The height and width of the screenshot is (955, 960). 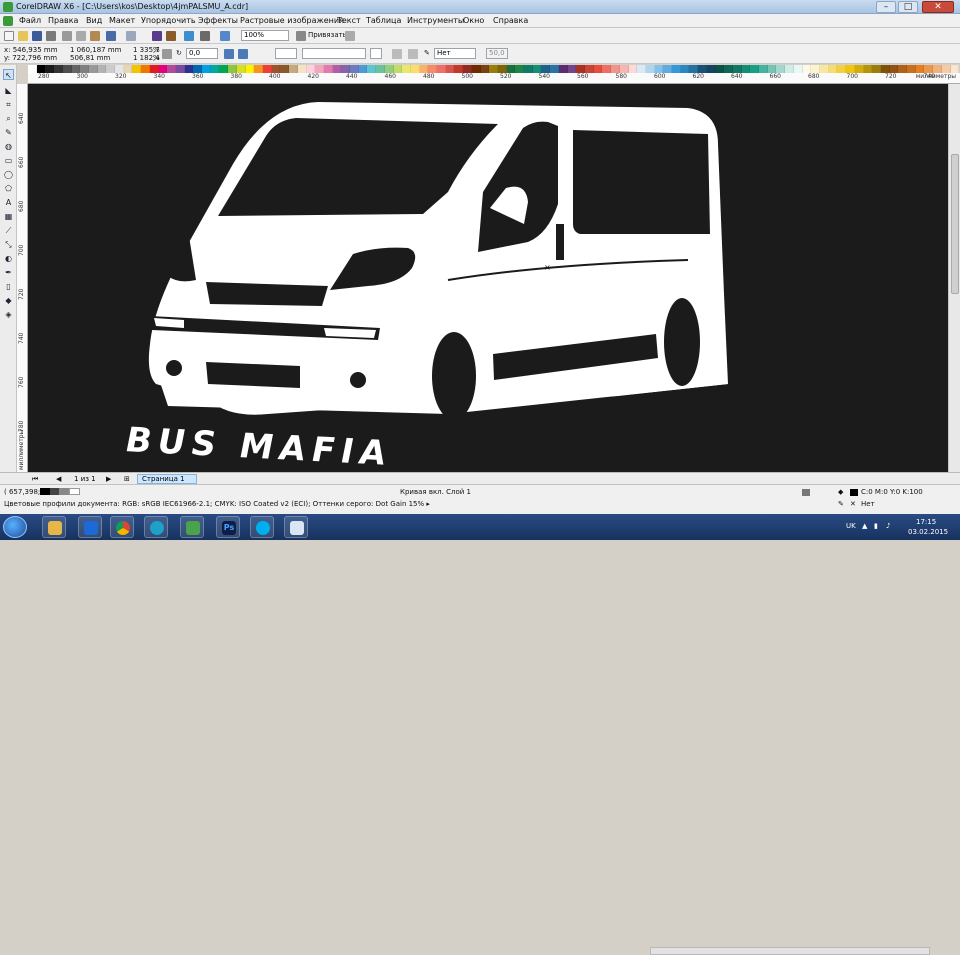 I want to click on menu-help: Справка, so click(x=510, y=20).